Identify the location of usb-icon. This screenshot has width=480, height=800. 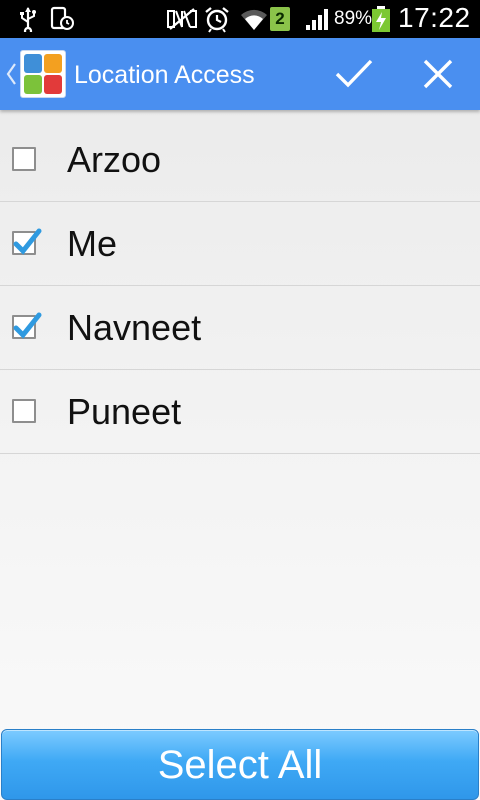
(28, 19).